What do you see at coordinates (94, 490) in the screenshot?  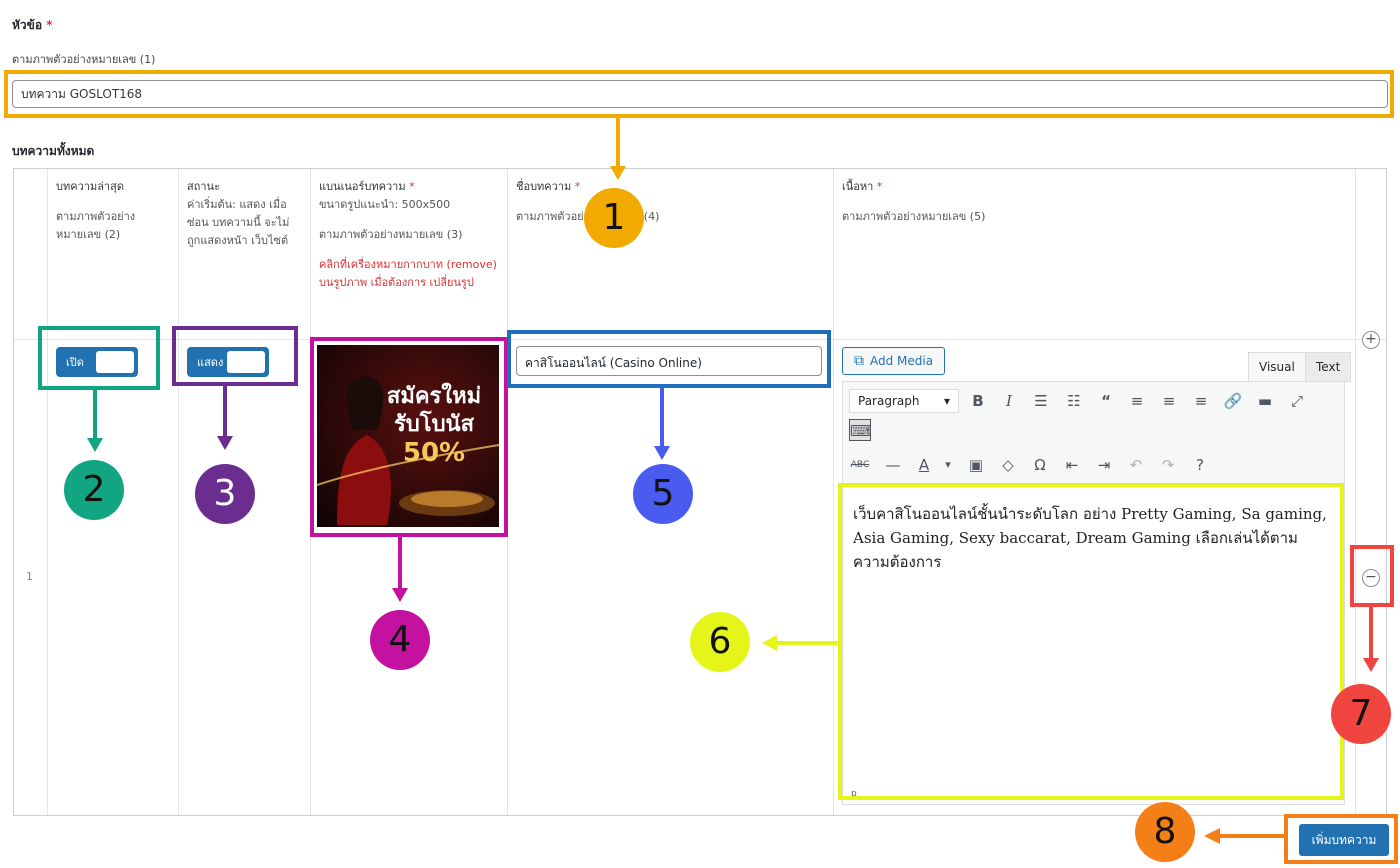 I see `annotation-2: 2` at bounding box center [94, 490].